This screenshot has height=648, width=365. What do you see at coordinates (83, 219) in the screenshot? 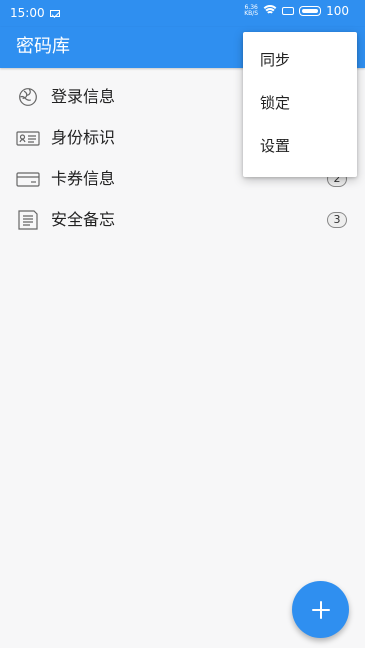
I see `list-item-label: 安全备忘` at bounding box center [83, 219].